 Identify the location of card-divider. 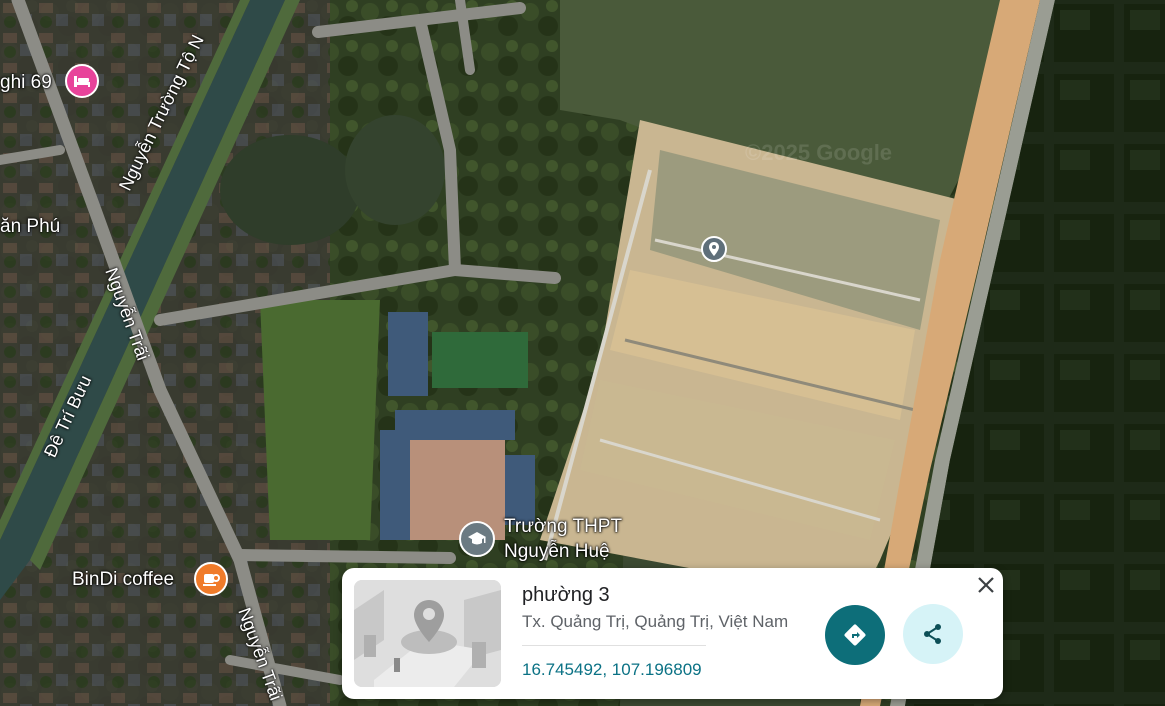
(614, 645).